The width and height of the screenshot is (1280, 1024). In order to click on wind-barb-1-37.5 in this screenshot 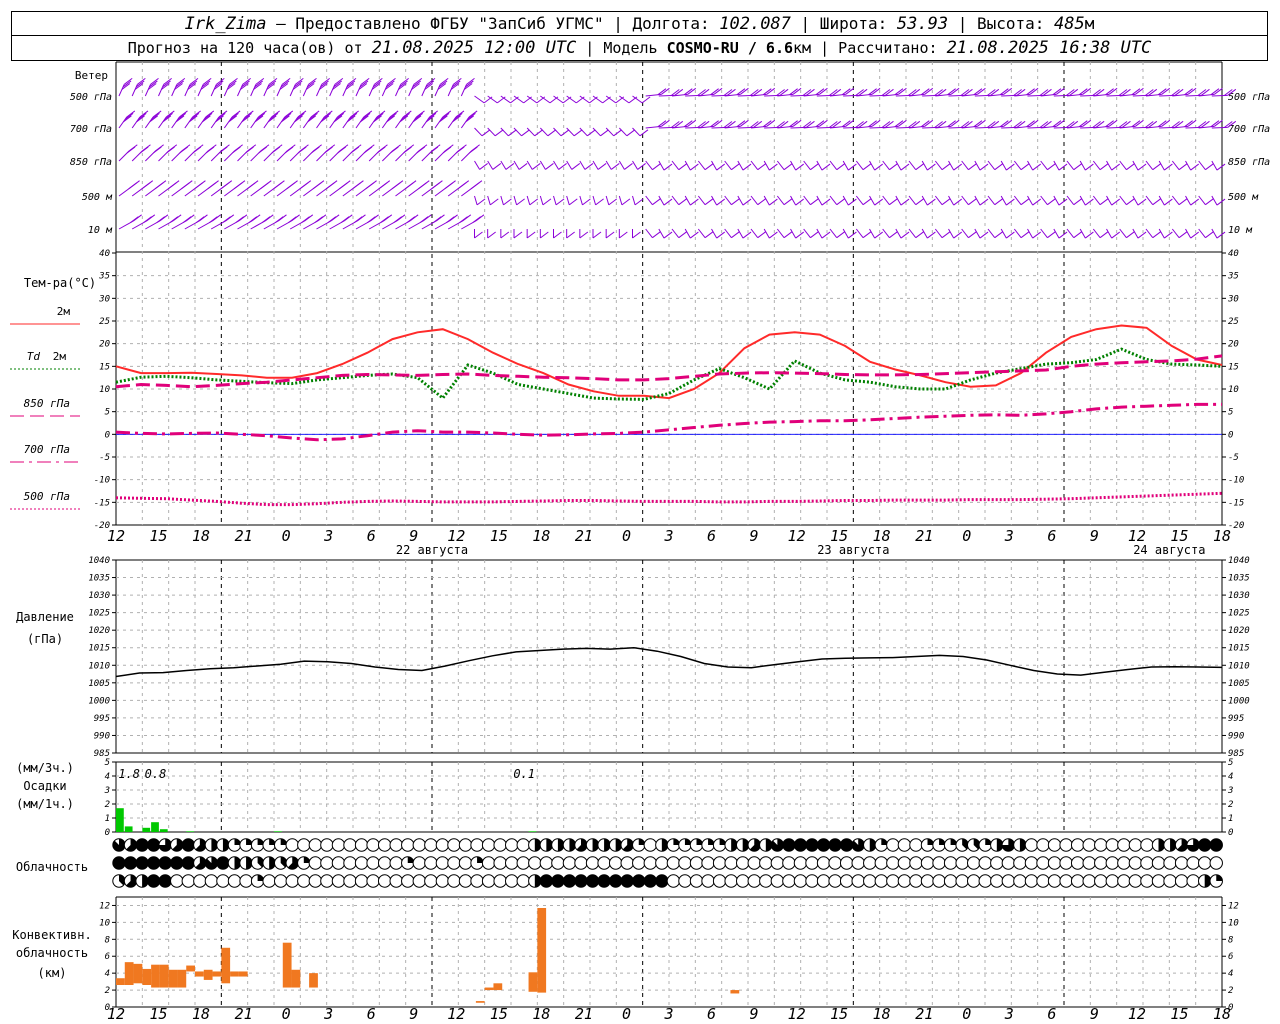, I will do `click(456, 119)`.